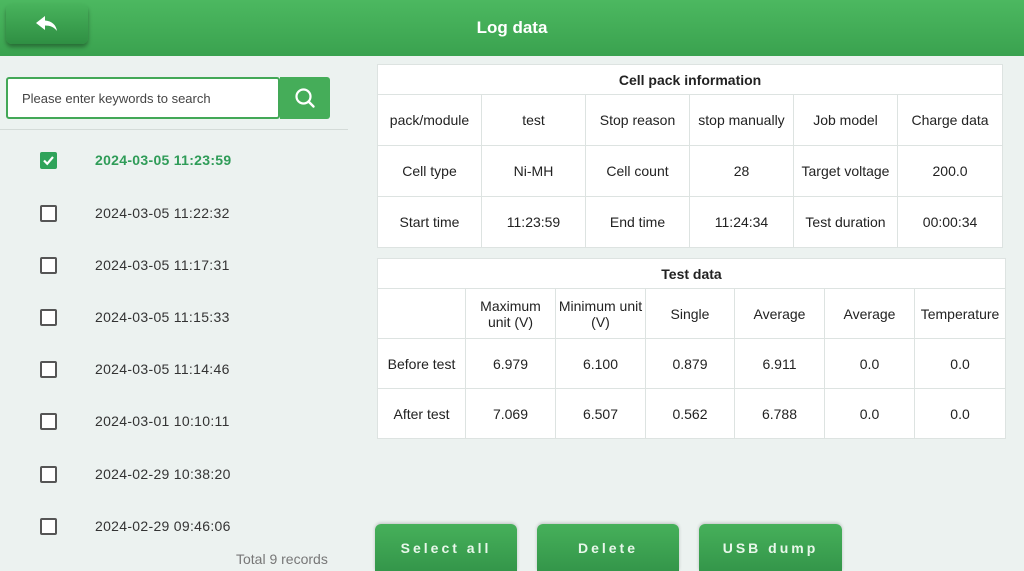 The width and height of the screenshot is (1024, 571). What do you see at coordinates (779, 413) in the screenshot?
I see `data-cell: 6.788` at bounding box center [779, 413].